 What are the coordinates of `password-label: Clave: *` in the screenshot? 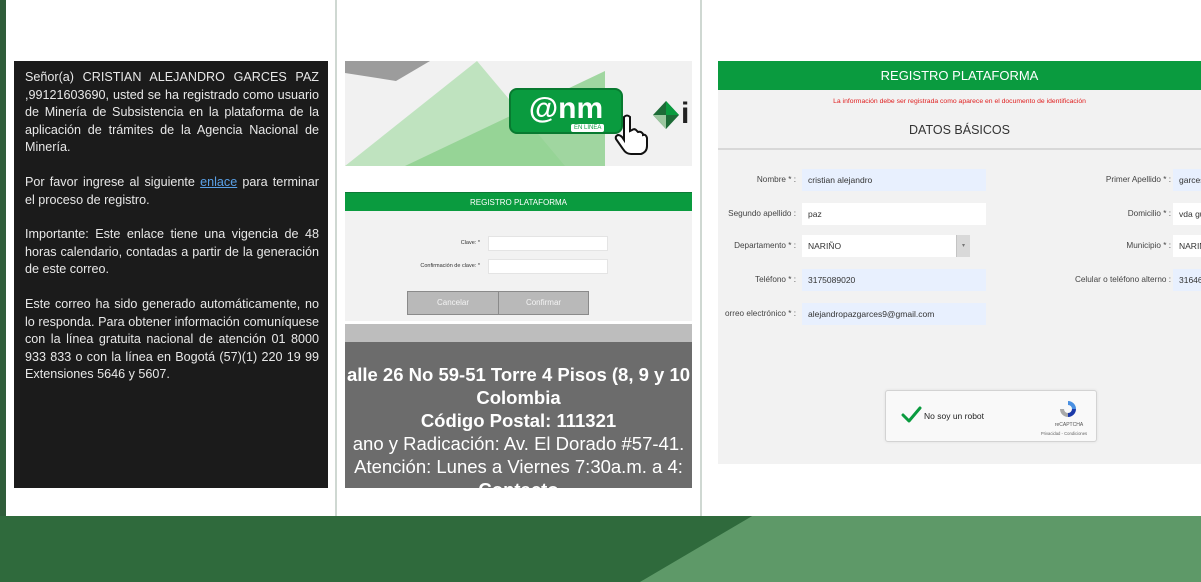 It's located at (470, 243).